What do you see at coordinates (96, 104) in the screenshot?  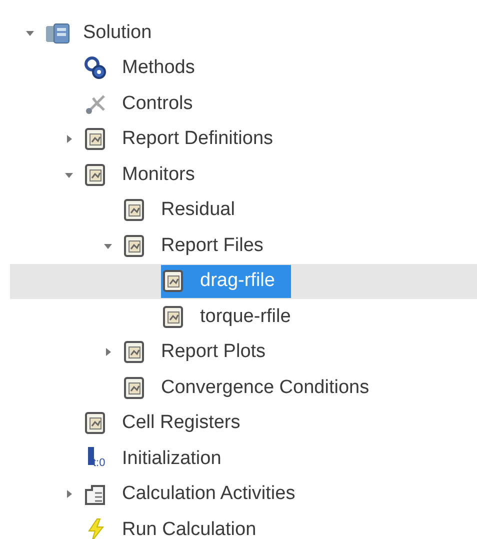 I see `tools-icon` at bounding box center [96, 104].